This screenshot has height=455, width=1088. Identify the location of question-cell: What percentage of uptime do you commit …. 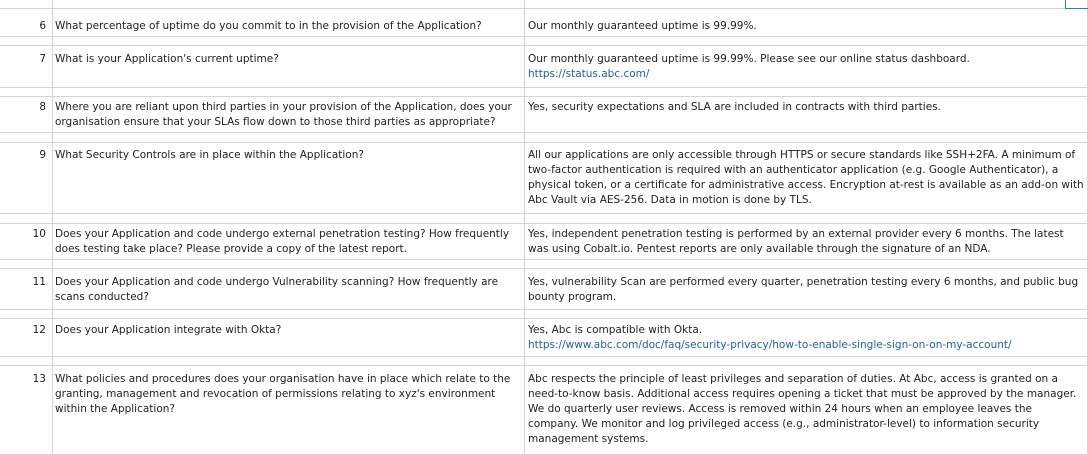
(289, 26).